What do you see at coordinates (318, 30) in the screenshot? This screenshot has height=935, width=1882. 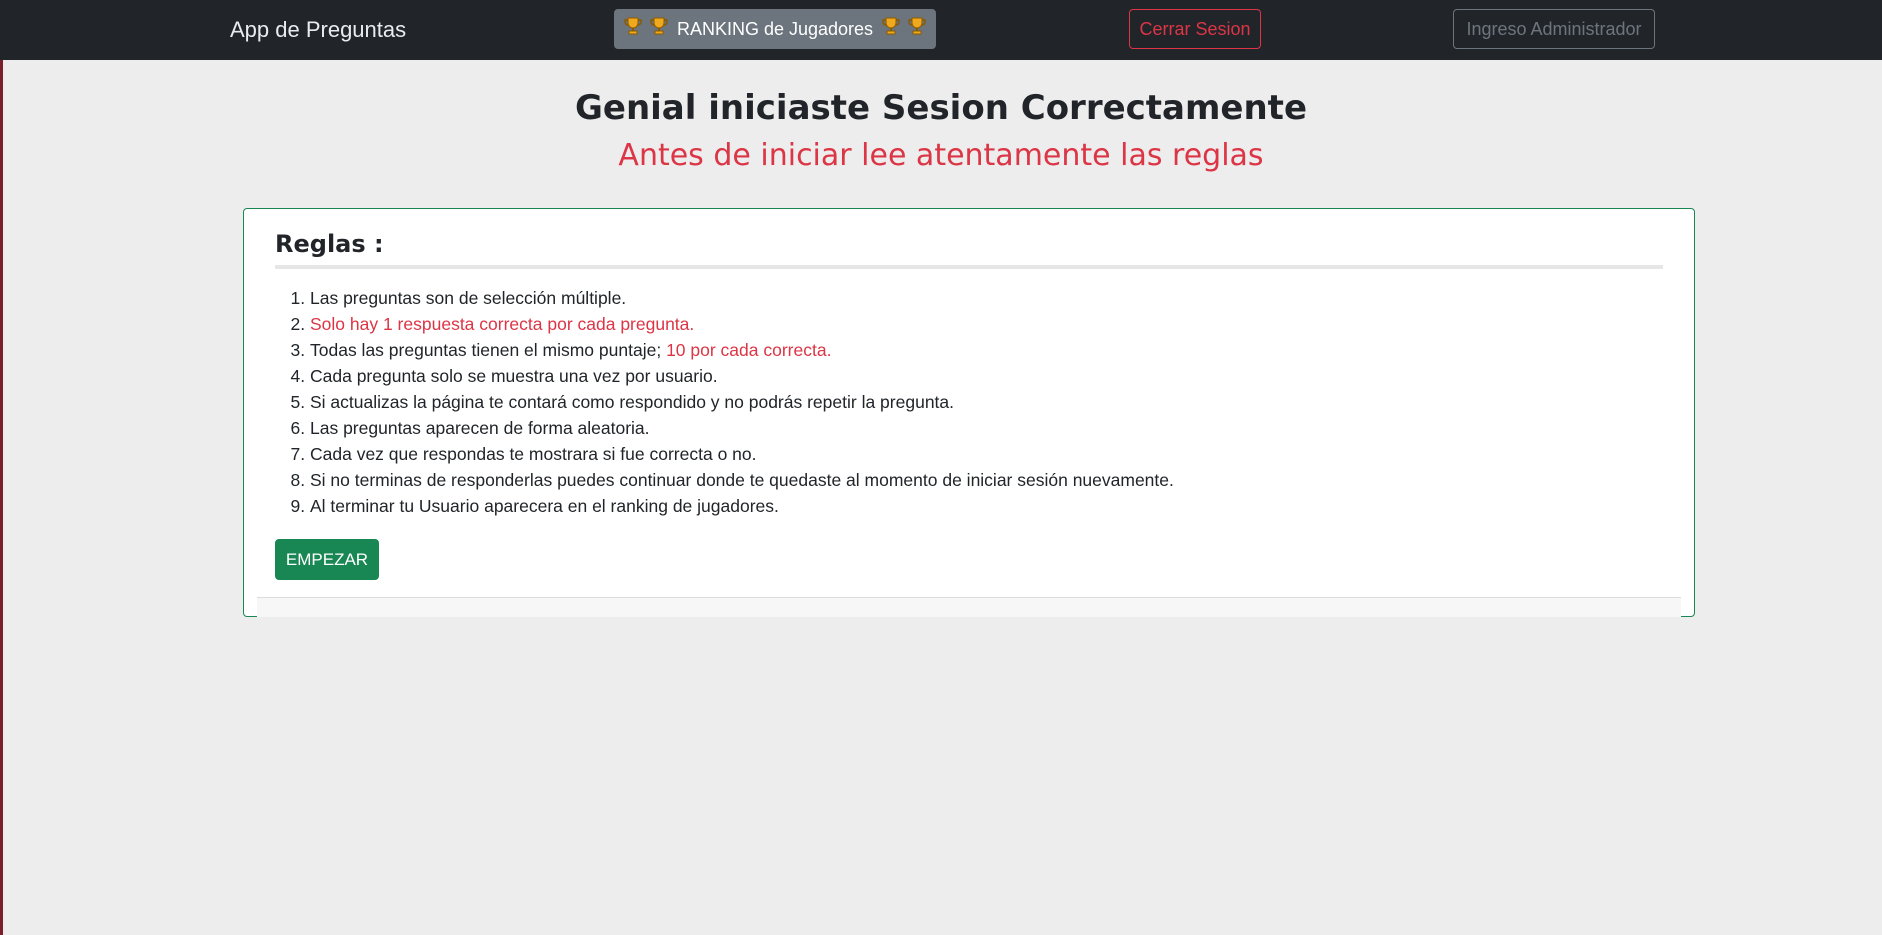 I see `app-brand: App de Preguntas` at bounding box center [318, 30].